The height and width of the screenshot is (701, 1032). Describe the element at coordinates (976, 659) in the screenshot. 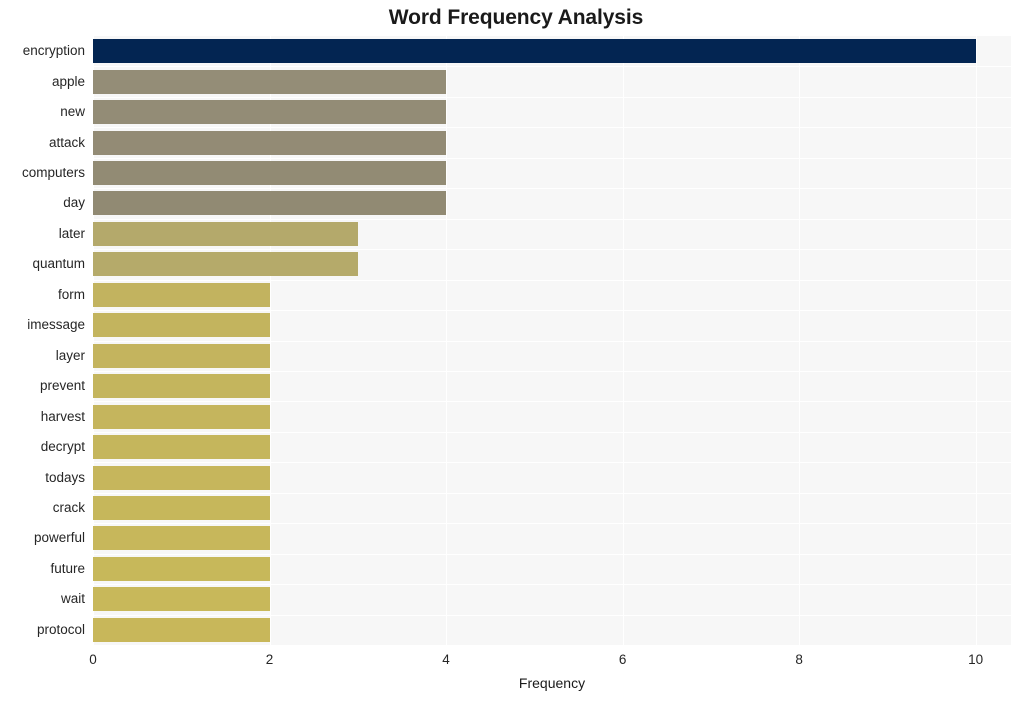

I see `x-axis-tick-label: 10` at that location.